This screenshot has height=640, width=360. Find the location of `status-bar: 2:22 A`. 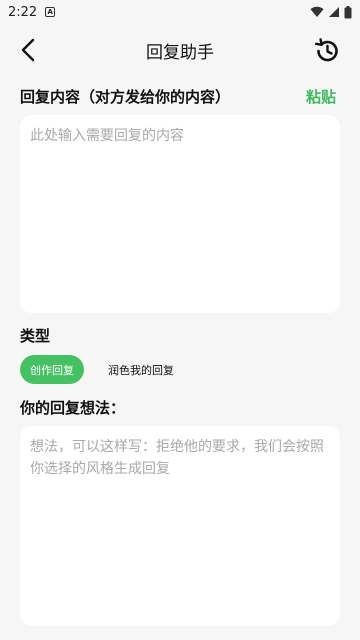

status-bar: 2:22 A is located at coordinates (180, 12).